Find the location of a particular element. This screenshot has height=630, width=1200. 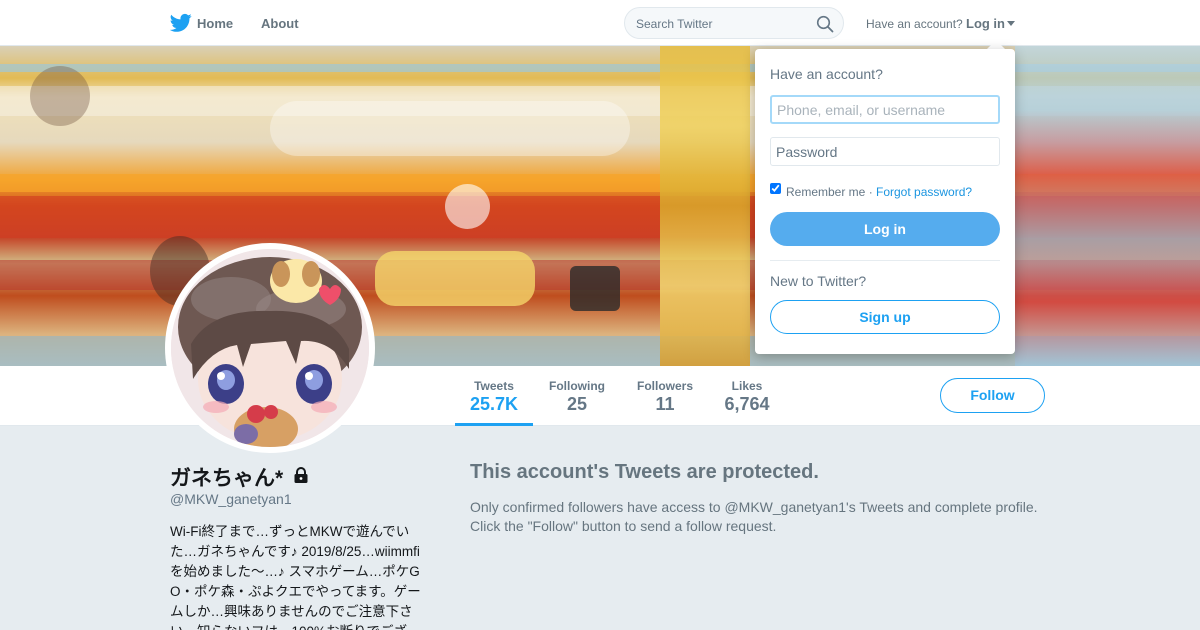

profile-display-name: ガネちゃん* is located at coordinates (227, 478).